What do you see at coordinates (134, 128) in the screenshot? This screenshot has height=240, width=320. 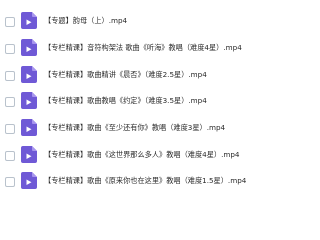 I see `file-name: 【专栏精课】歌曲《至少还有你》教唱（难度3星）.mp4` at bounding box center [134, 128].